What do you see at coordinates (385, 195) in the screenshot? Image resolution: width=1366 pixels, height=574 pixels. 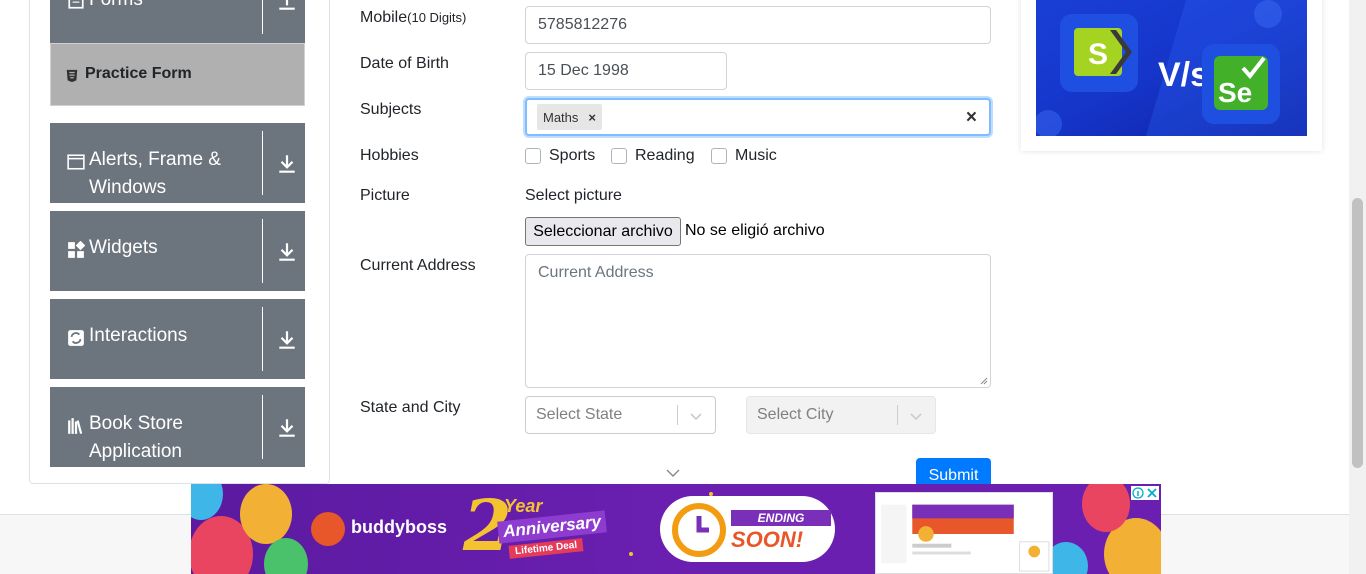 I see `picture-label: Picture` at bounding box center [385, 195].